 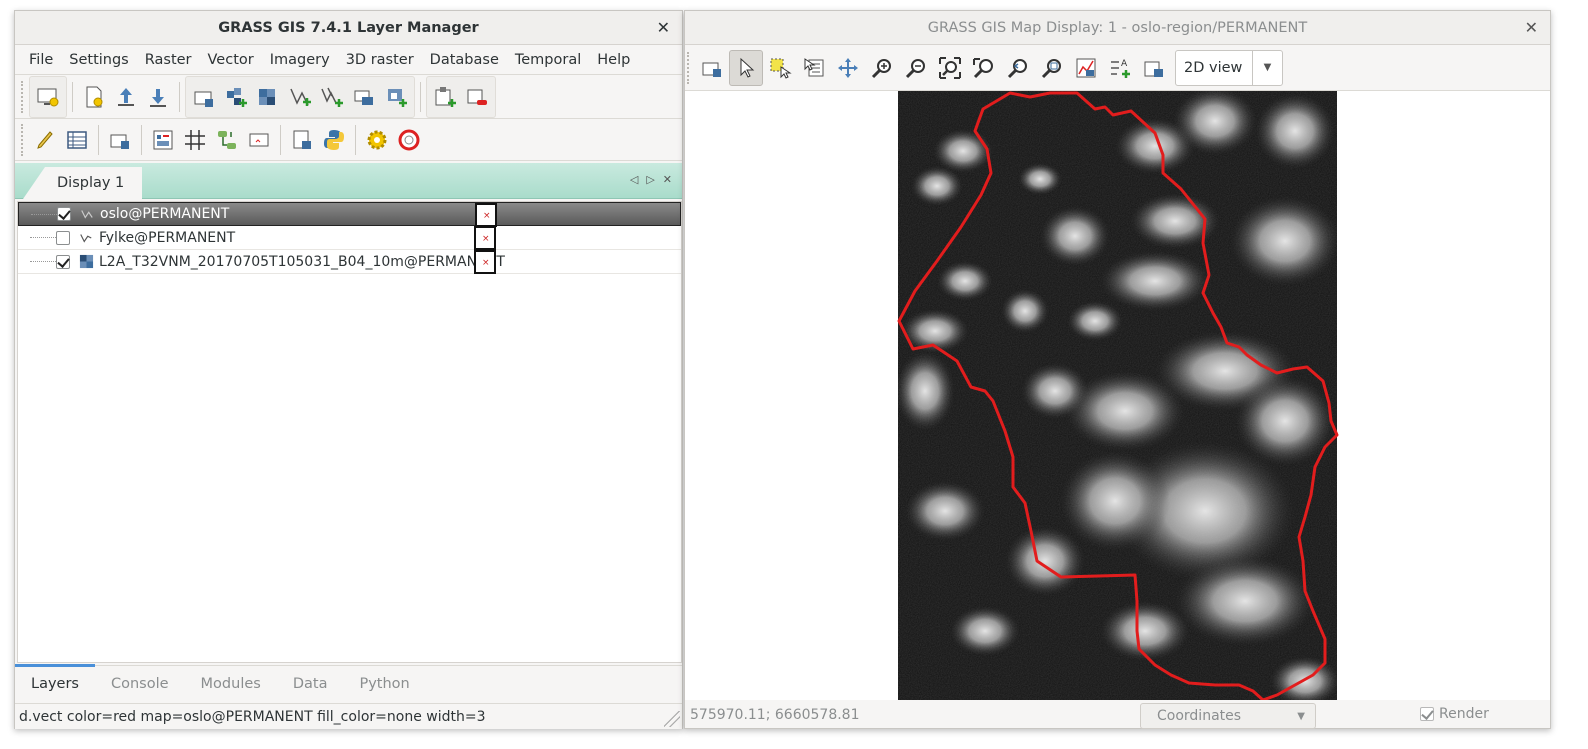 I want to click on add-raster-overlay-icon, so click(x=268, y=97).